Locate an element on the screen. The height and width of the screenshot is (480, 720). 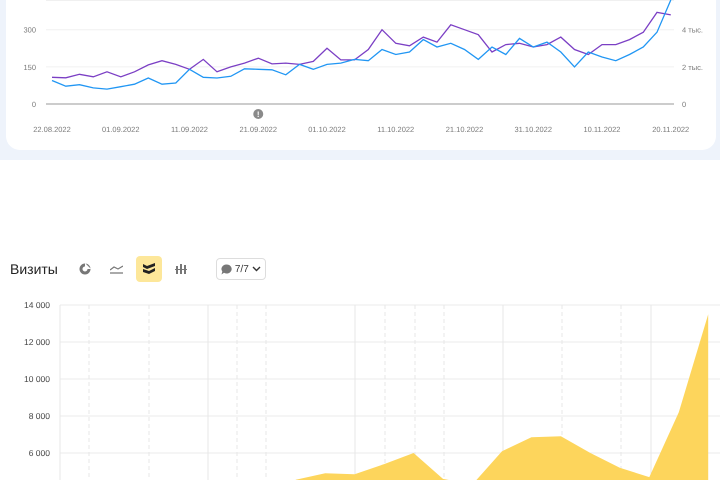
y-axis-label: 6 000 is located at coordinates (39, 453).